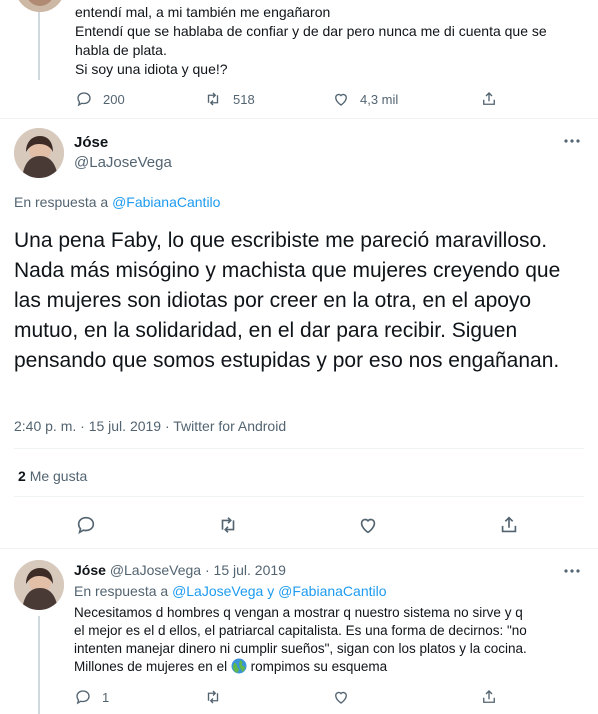 Image resolution: width=598 pixels, height=714 pixels. Describe the element at coordinates (106, 697) in the screenshot. I see `reply-count: 1` at that location.